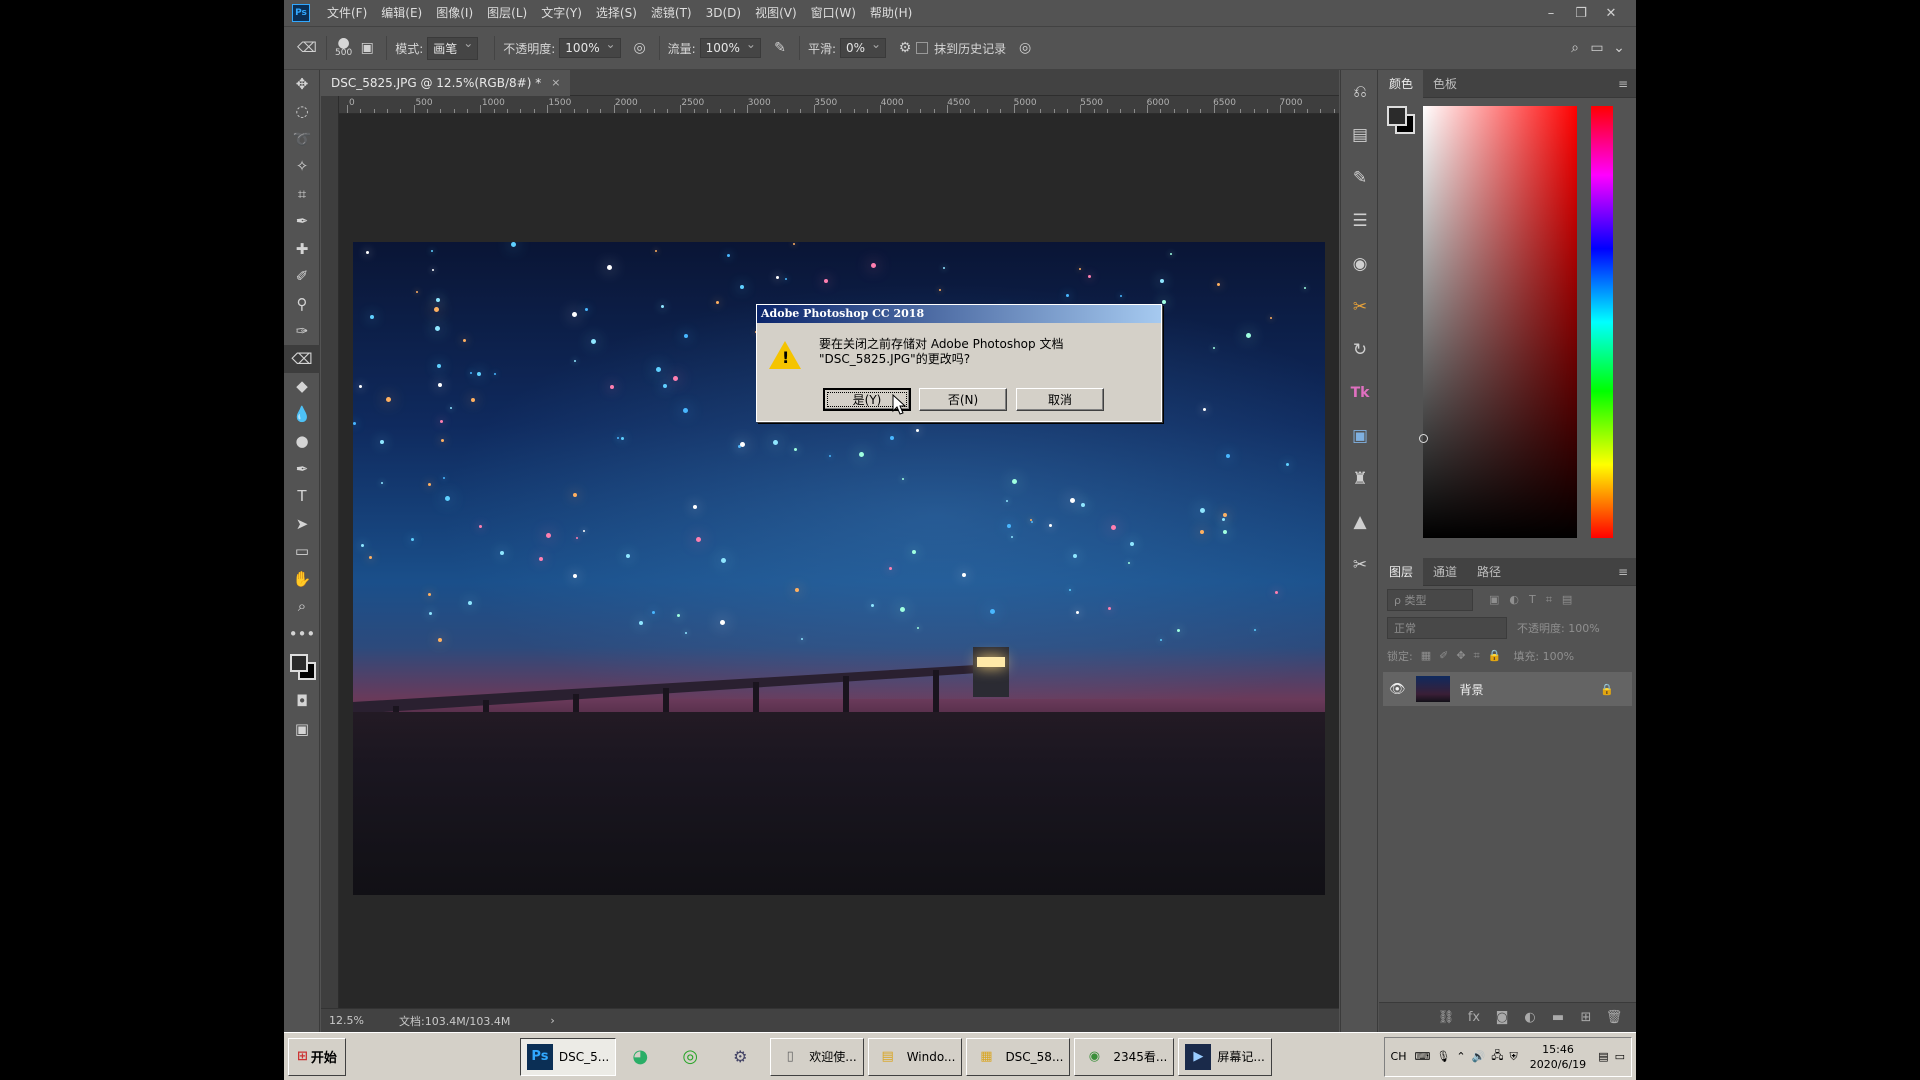 The image size is (1920, 1080). What do you see at coordinates (1620, 1056) in the screenshot?
I see `show-desktop-icon: ▭` at bounding box center [1620, 1056].